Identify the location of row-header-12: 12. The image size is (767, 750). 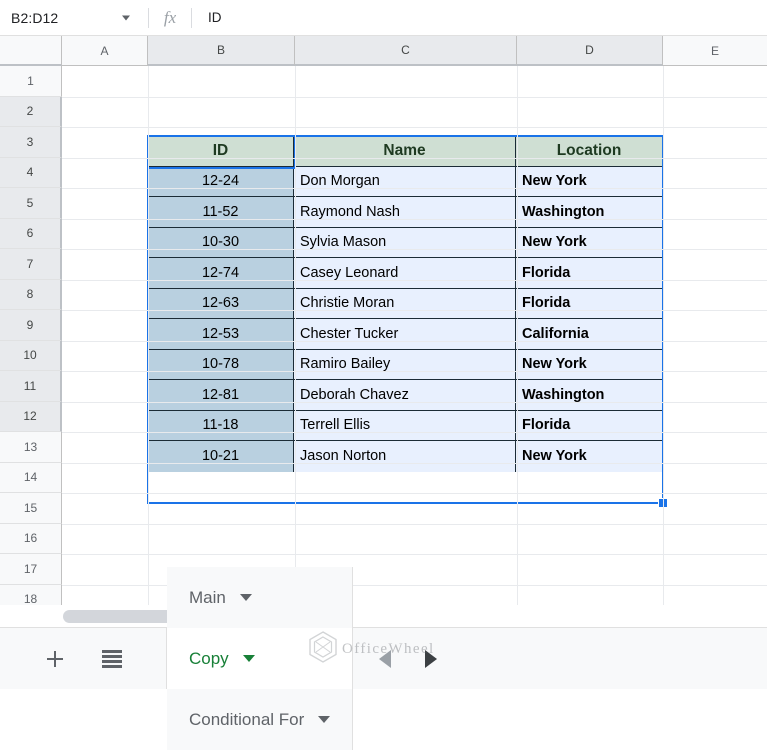
(31, 416).